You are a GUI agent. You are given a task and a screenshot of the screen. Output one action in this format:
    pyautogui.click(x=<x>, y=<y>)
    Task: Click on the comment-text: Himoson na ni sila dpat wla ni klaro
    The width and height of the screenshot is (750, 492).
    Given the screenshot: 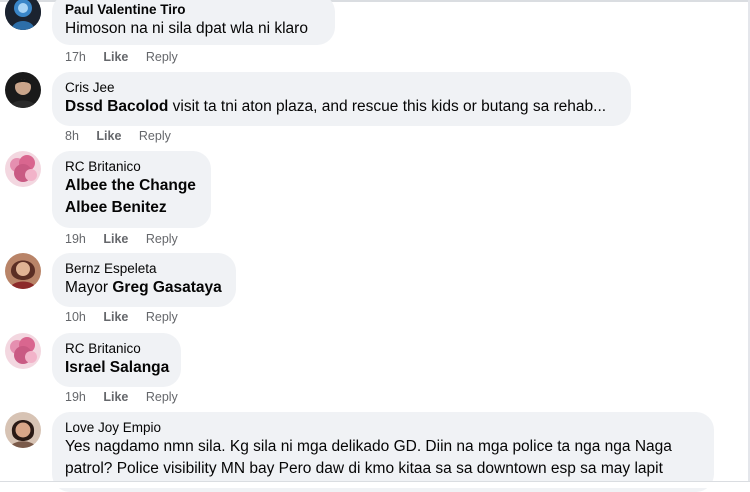 What is the action you would take?
    pyautogui.click(x=186, y=28)
    